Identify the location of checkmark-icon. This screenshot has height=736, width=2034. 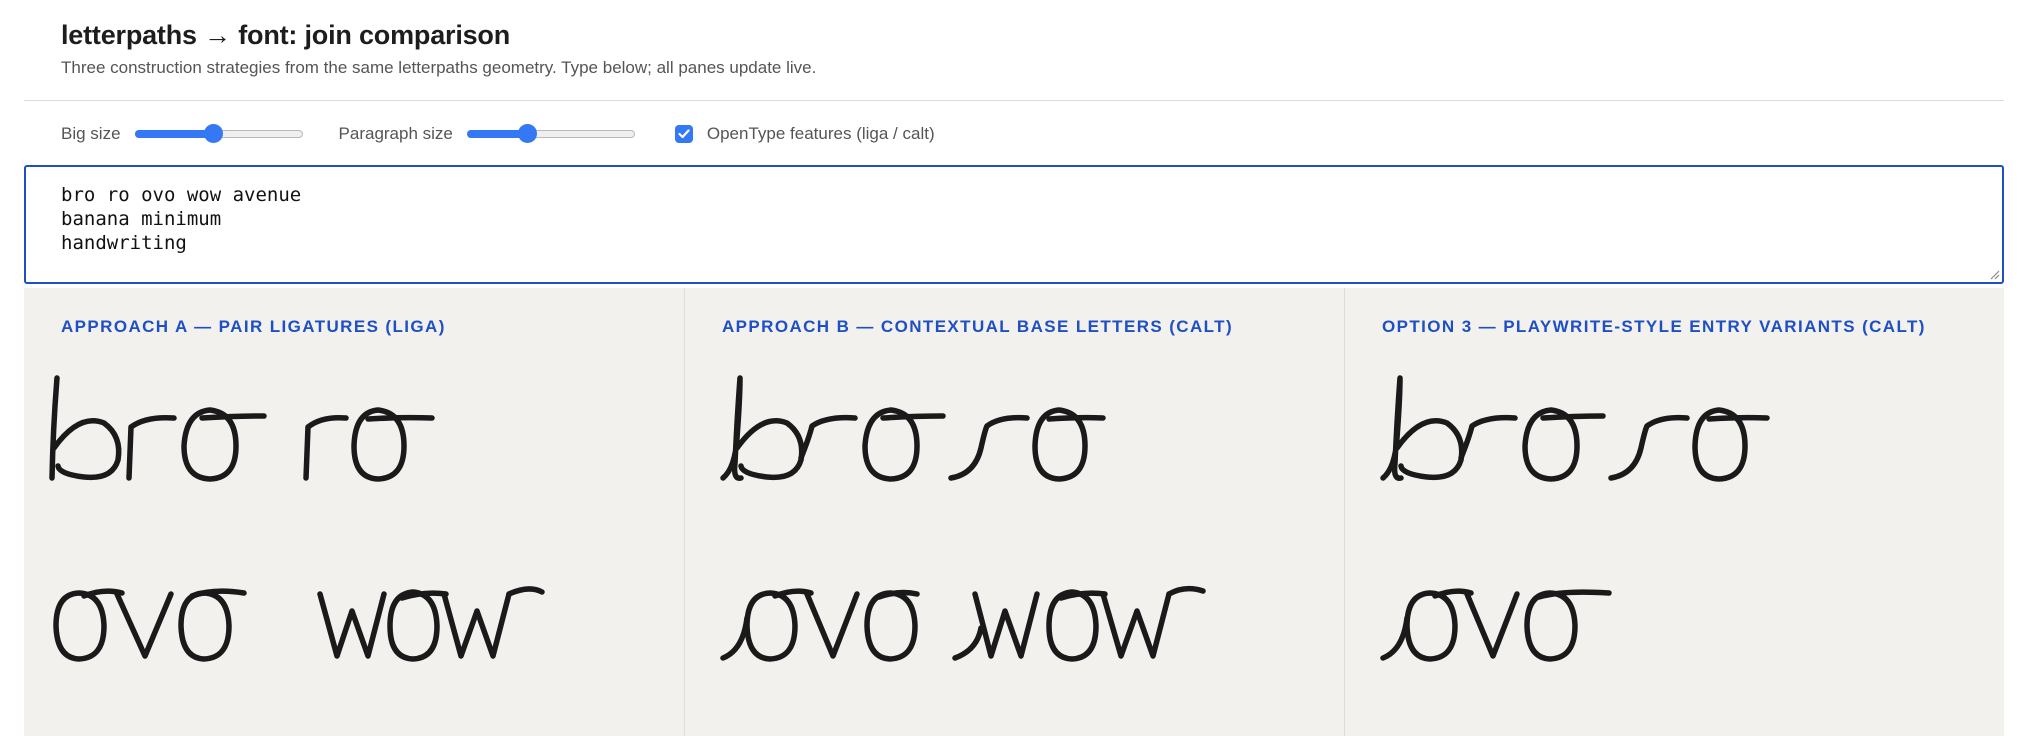
(684, 134).